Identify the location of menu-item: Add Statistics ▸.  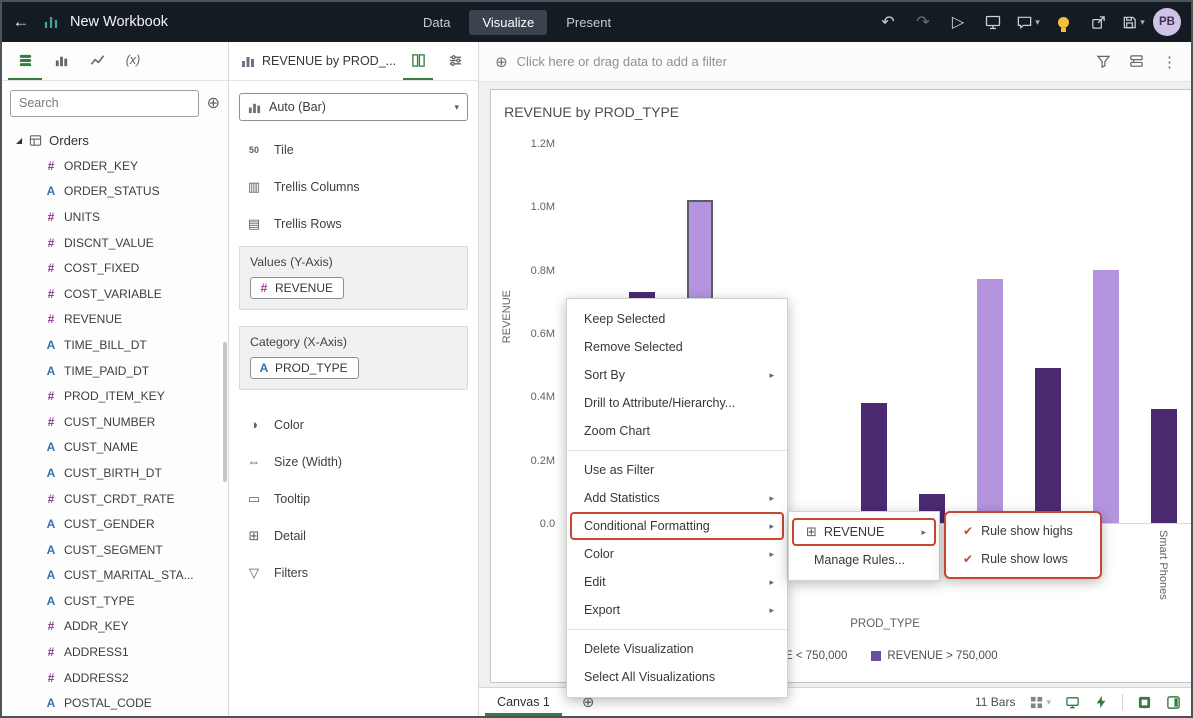
(677, 498).